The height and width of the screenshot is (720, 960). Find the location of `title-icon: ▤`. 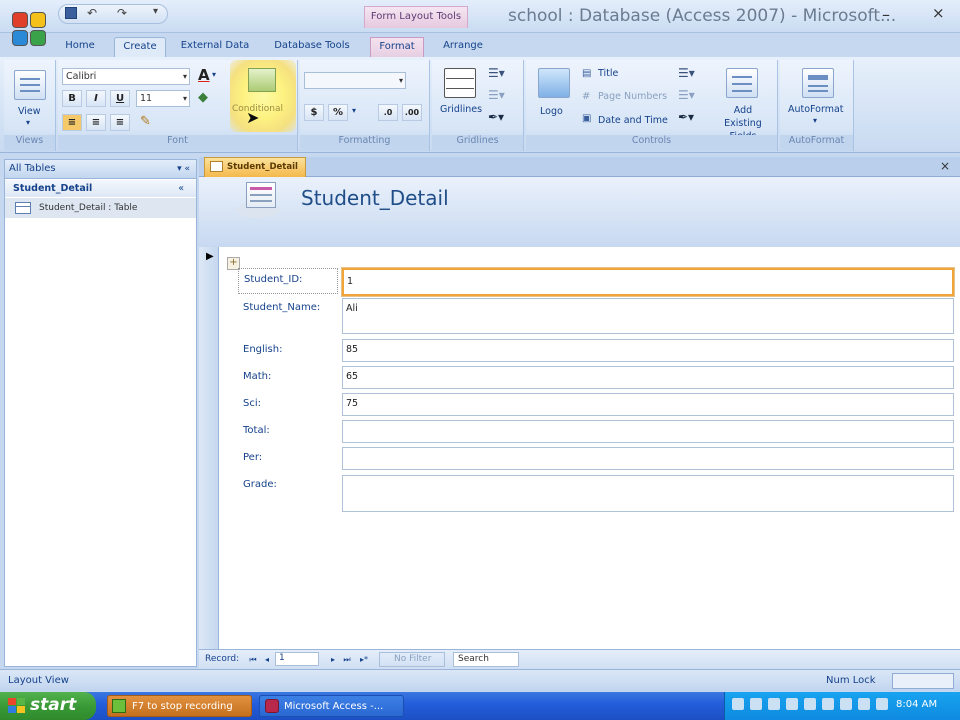

title-icon: ▤ is located at coordinates (586, 73).